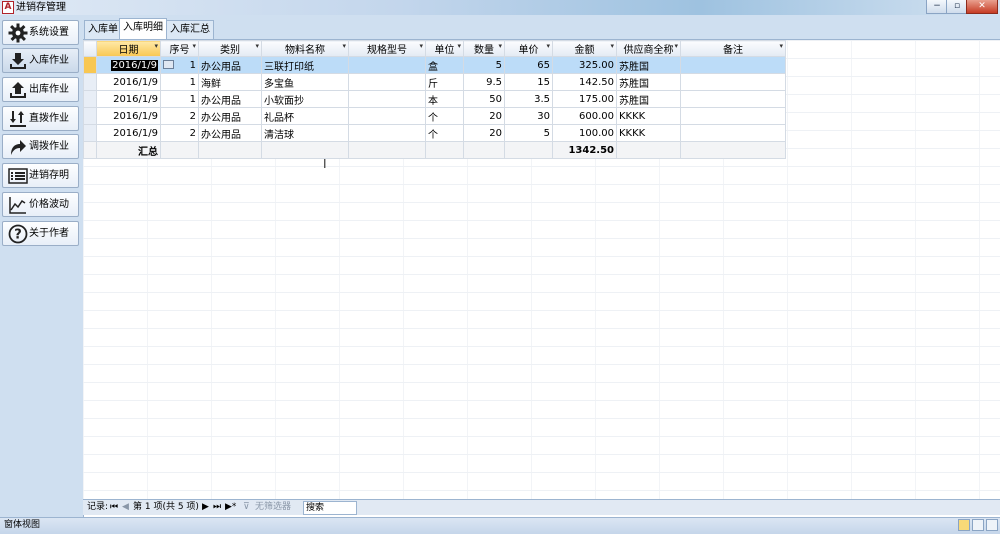 The image size is (1000, 534). Describe the element at coordinates (584, 116) in the screenshot. I see `cell-amount: 600.00` at that location.